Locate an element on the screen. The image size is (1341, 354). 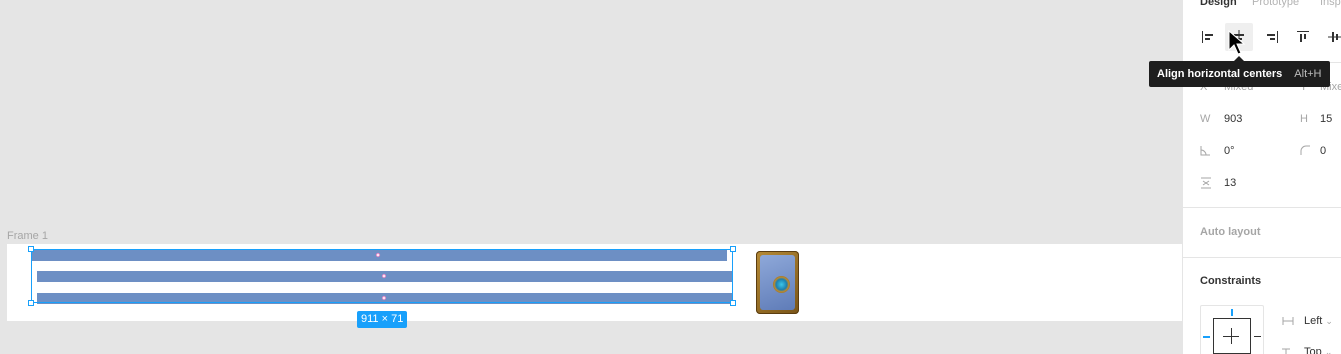
rotation-field: 0° is located at coordinates (1229, 151).